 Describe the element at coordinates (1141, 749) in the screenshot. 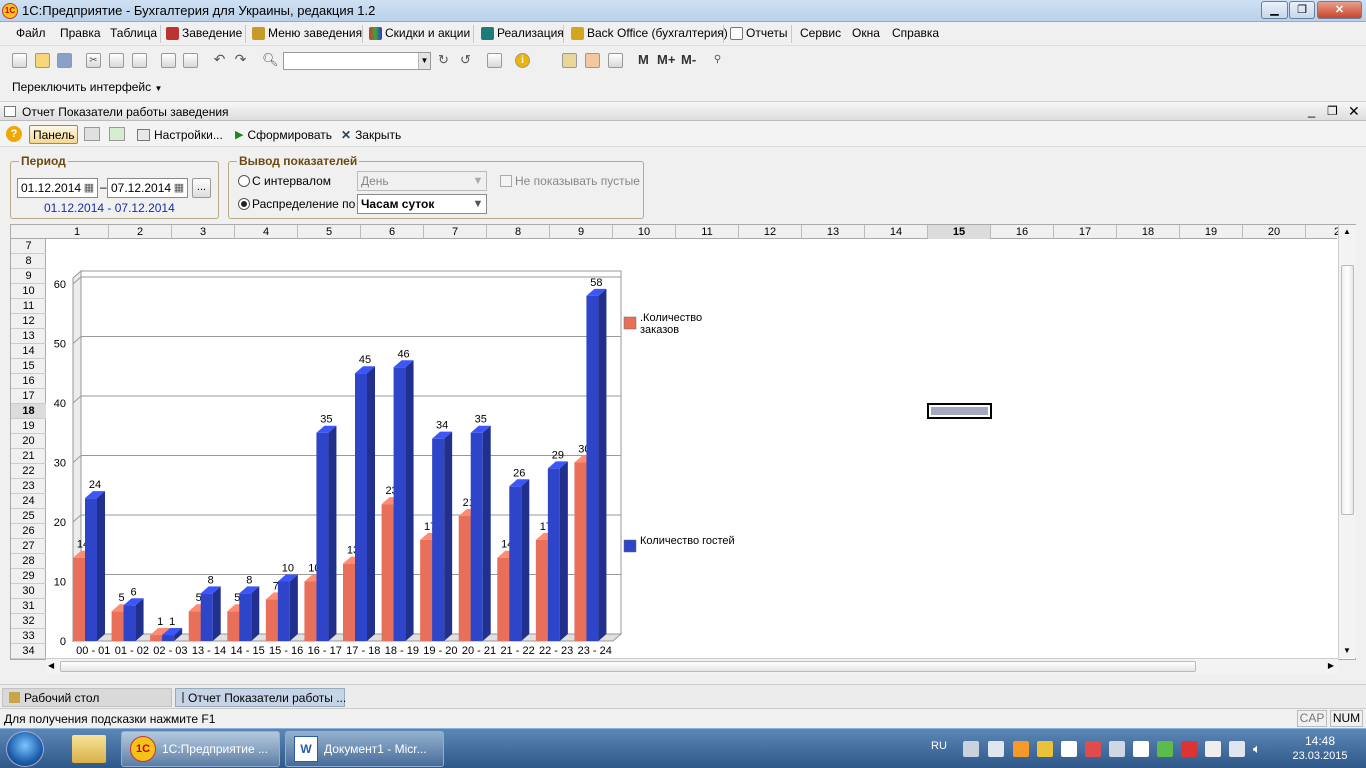

I see `network-drive-icon` at that location.